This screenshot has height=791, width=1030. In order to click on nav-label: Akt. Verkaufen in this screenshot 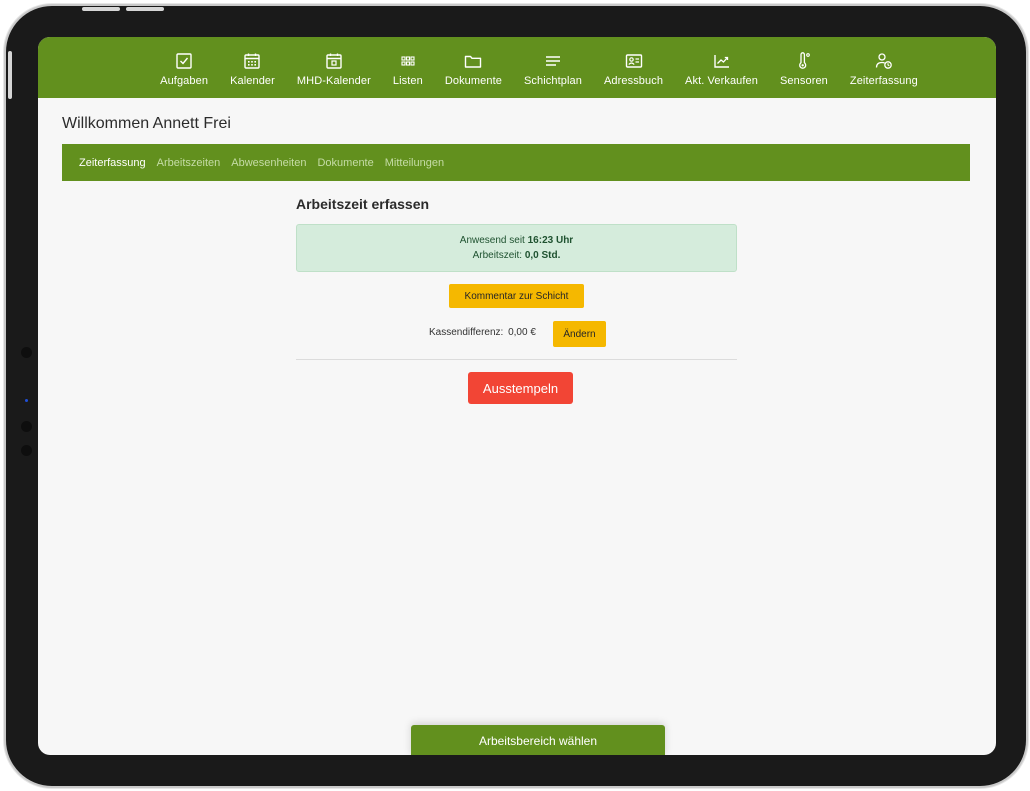, I will do `click(721, 81)`.